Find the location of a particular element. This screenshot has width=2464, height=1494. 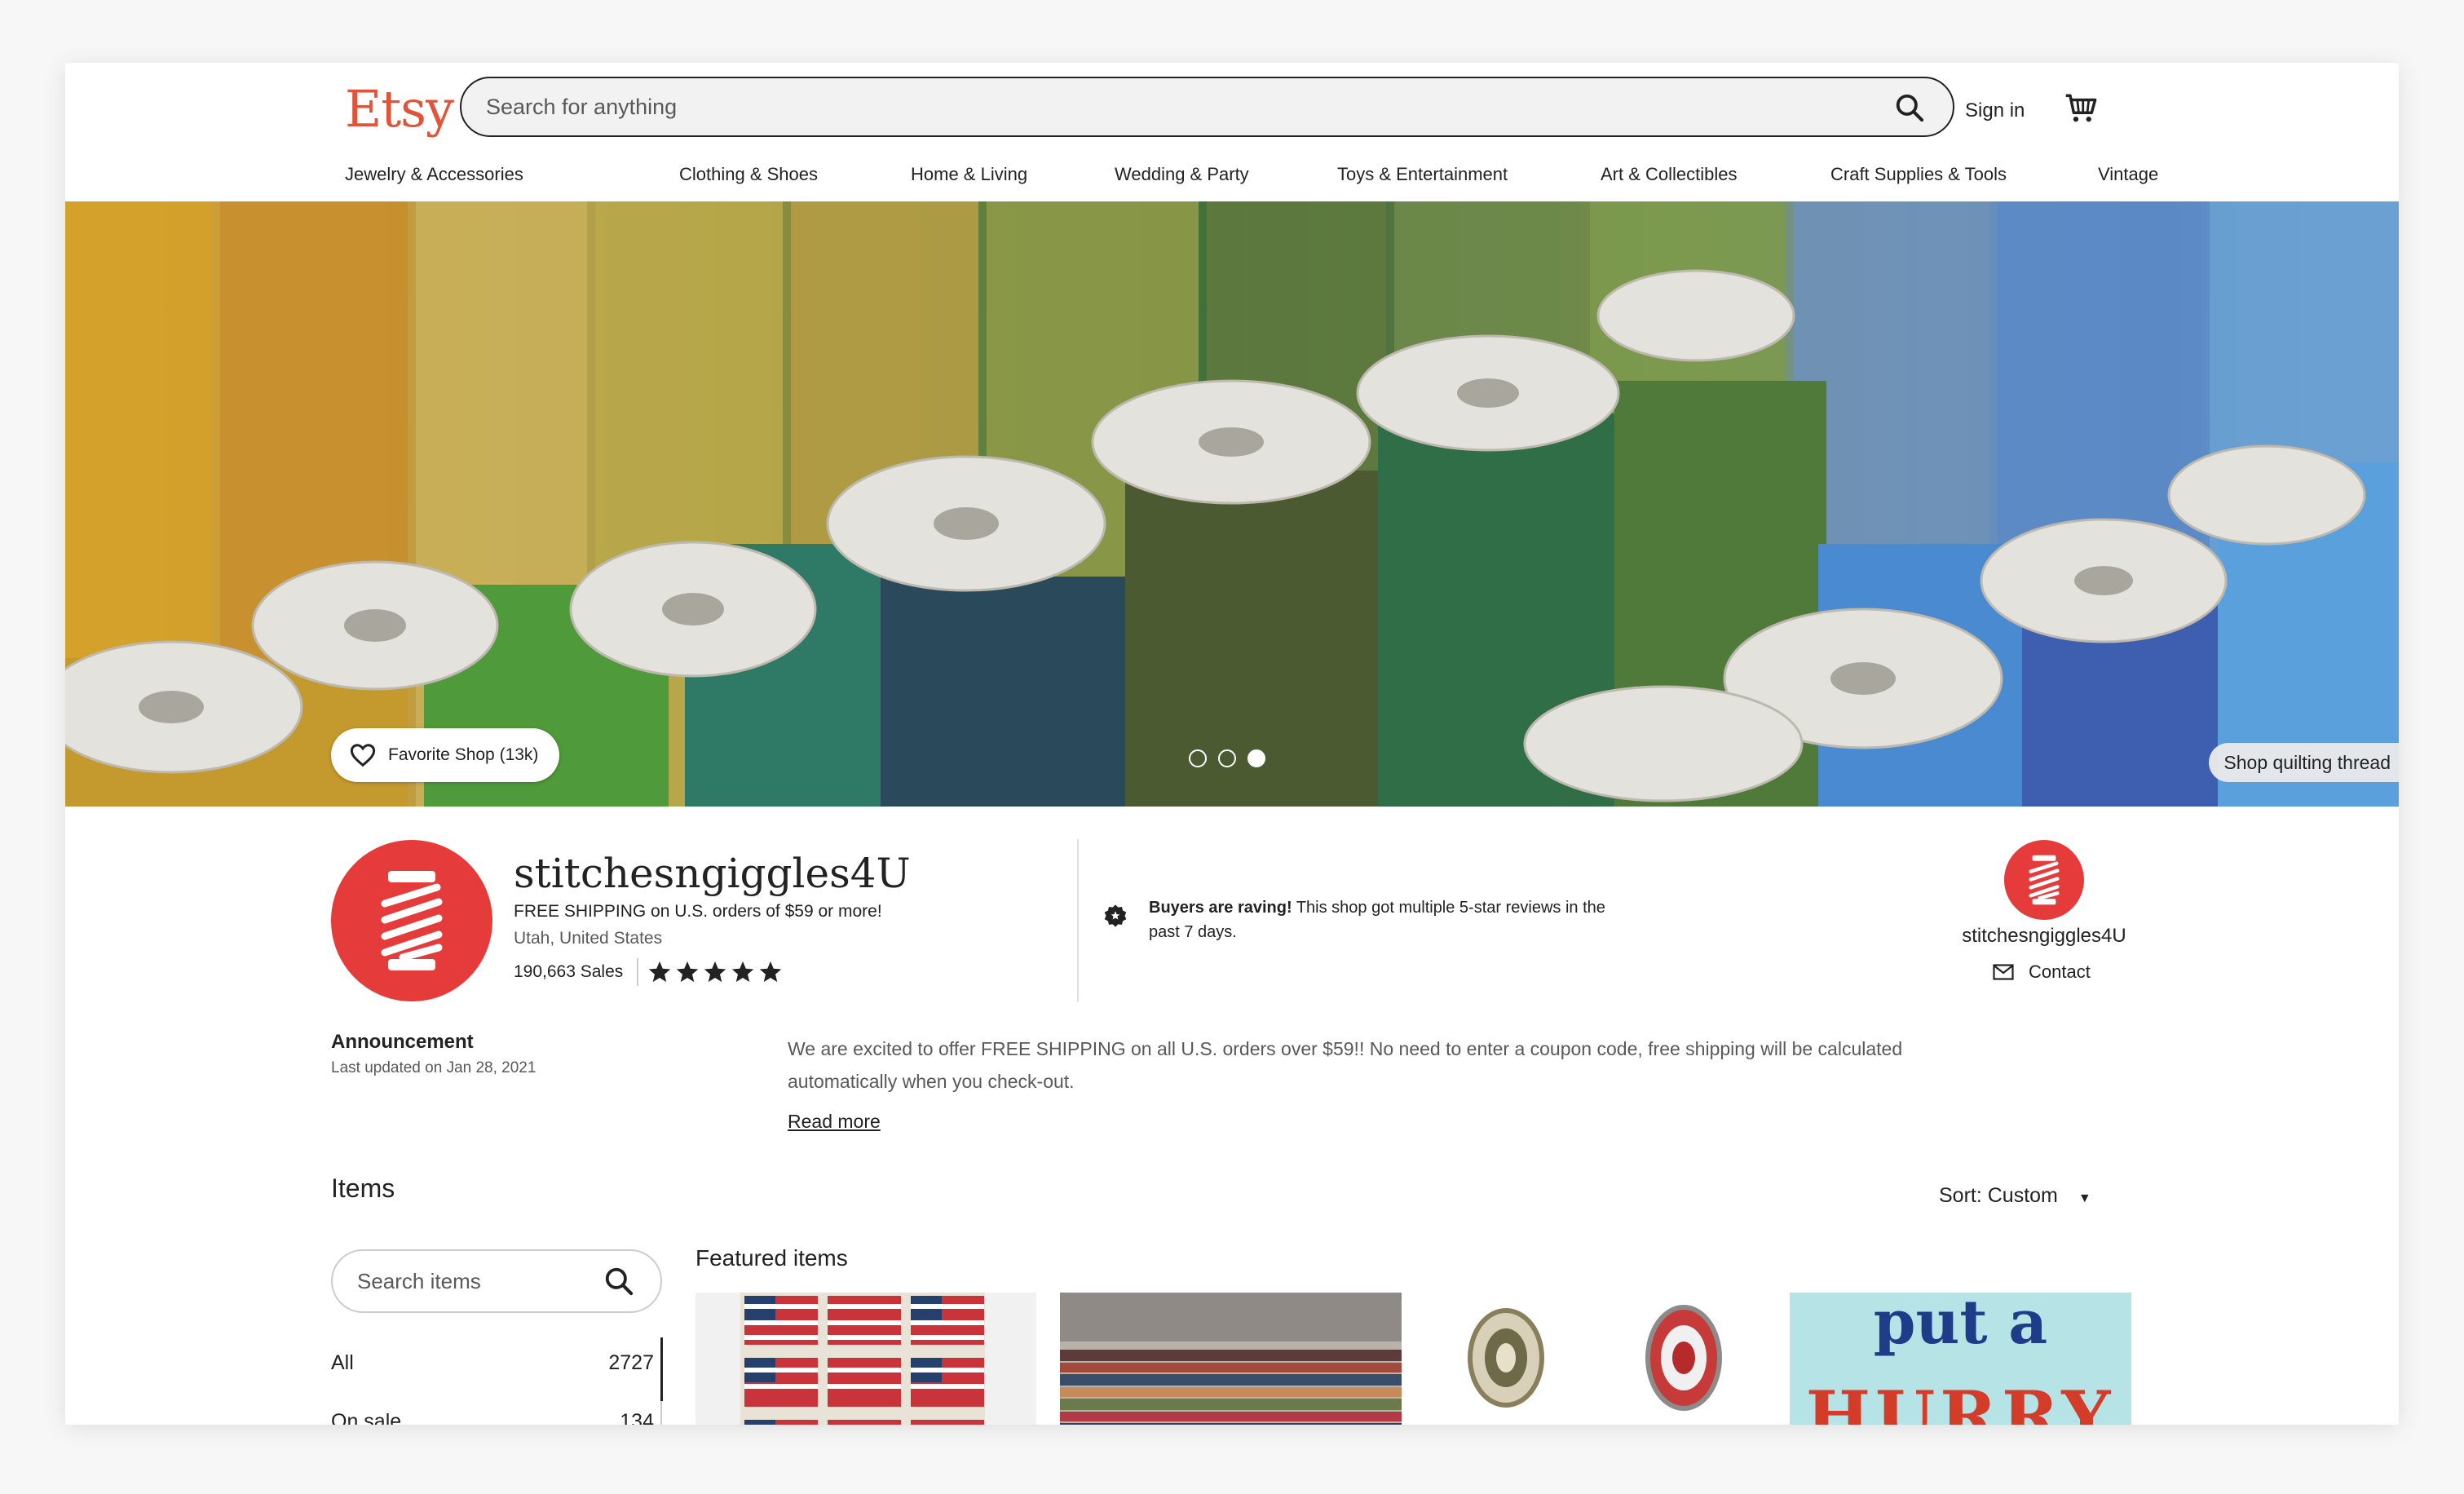

shop-rating-stars is located at coordinates (715, 972).